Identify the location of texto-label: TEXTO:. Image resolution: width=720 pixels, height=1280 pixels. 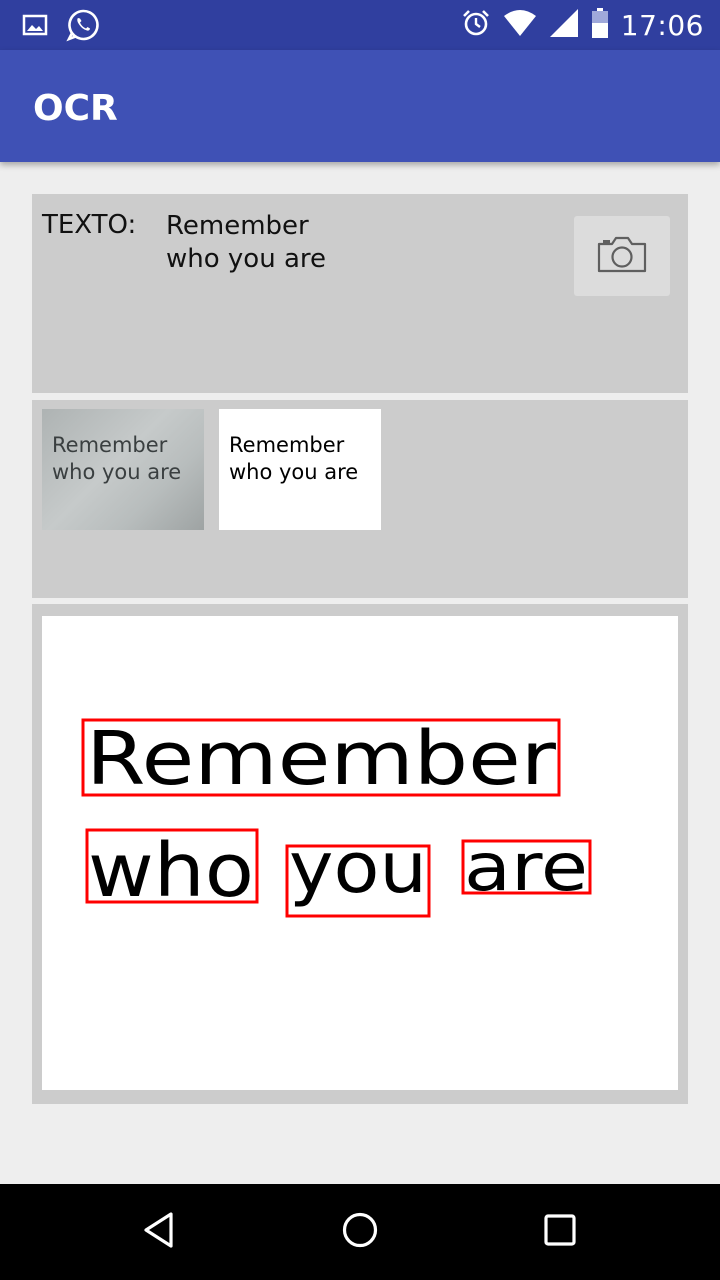
(89, 225).